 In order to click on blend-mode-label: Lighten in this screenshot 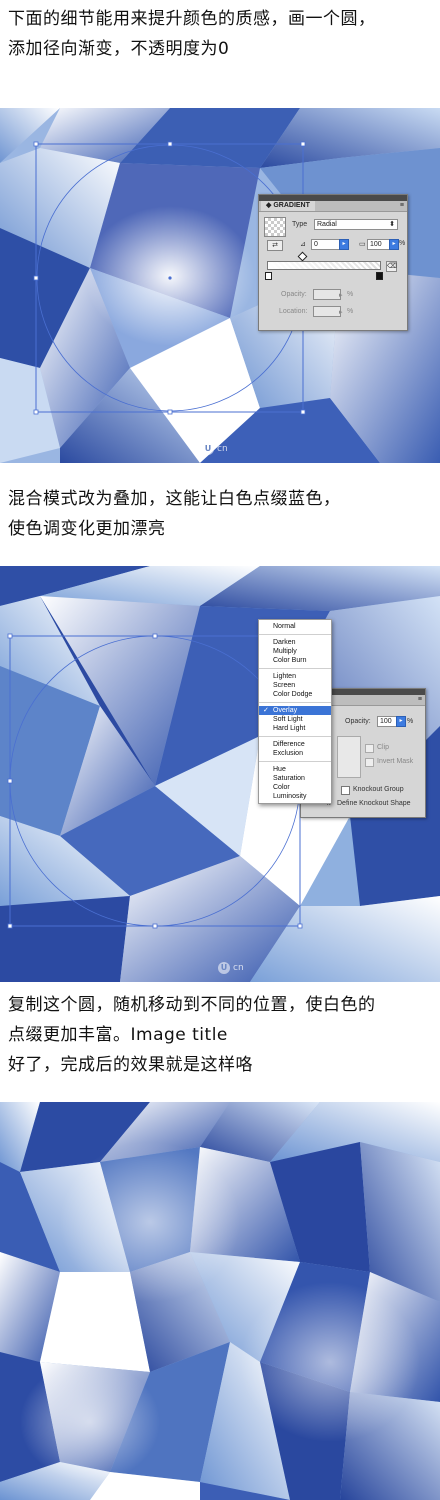, I will do `click(284, 676)`.